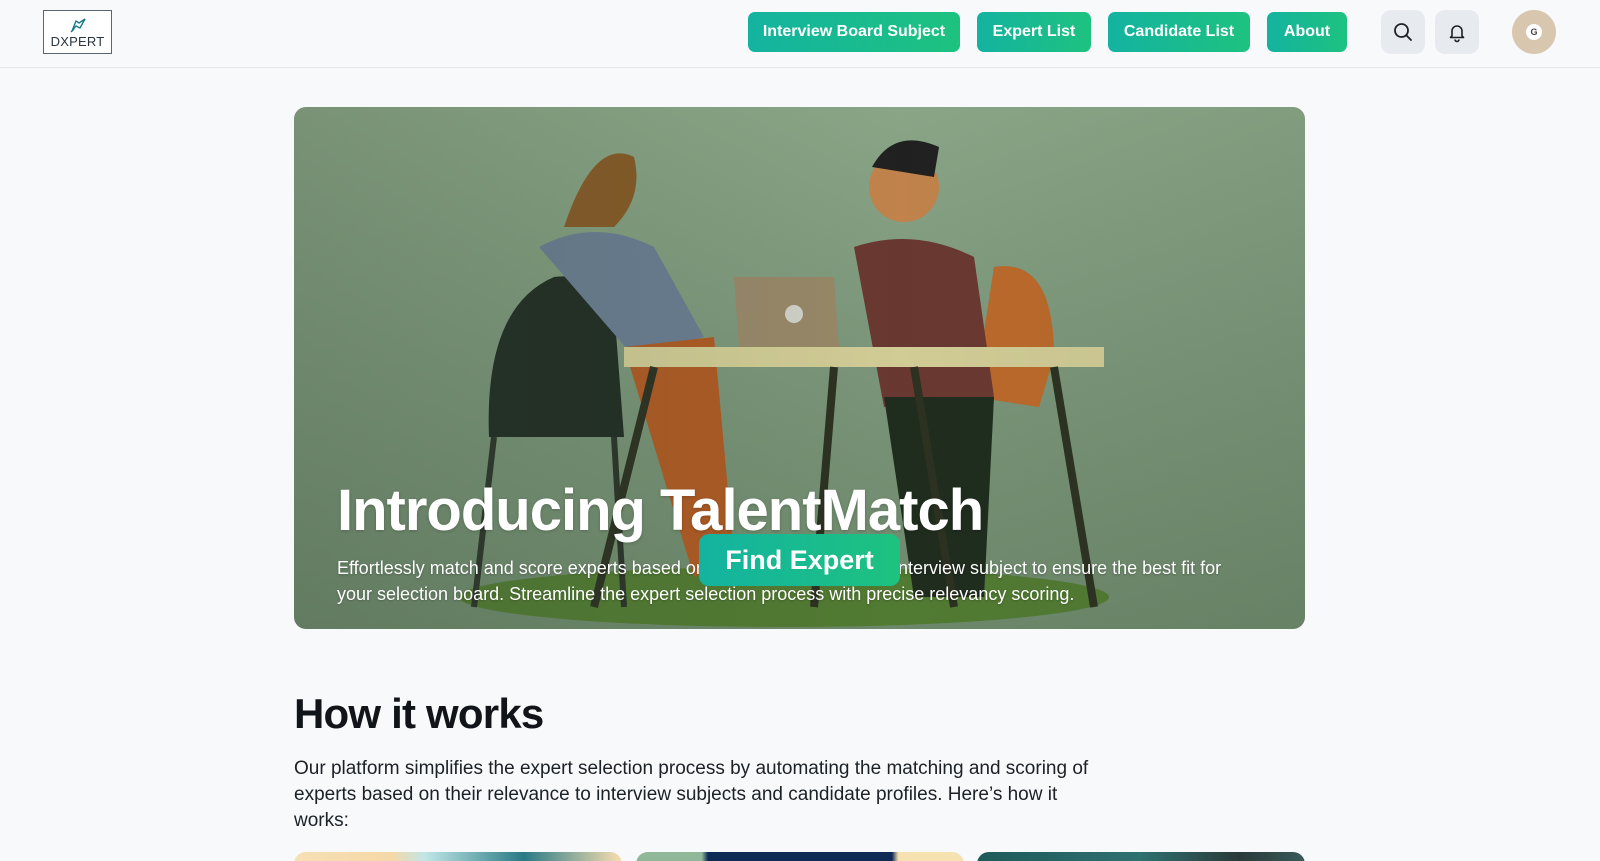 The height and width of the screenshot is (861, 1600). I want to click on notifications-button, so click(1457, 32).